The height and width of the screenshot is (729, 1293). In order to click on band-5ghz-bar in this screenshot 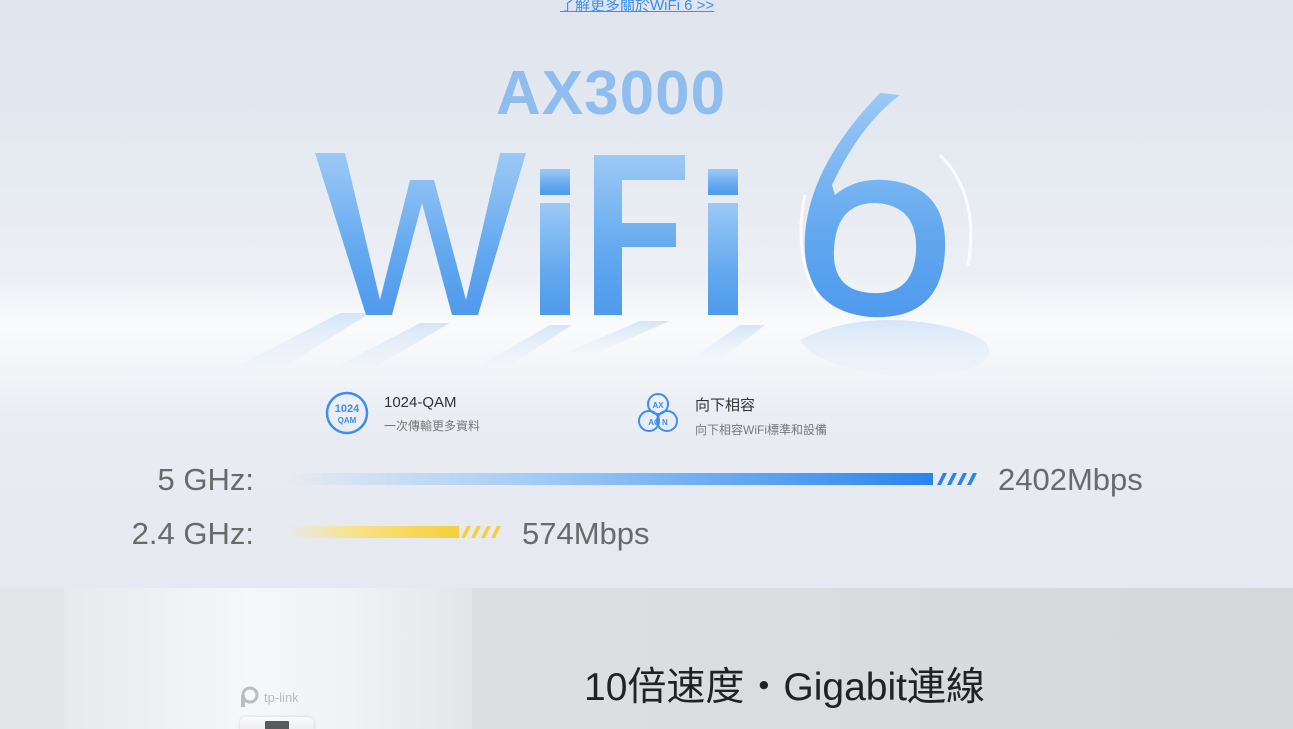, I will do `click(631, 479)`.